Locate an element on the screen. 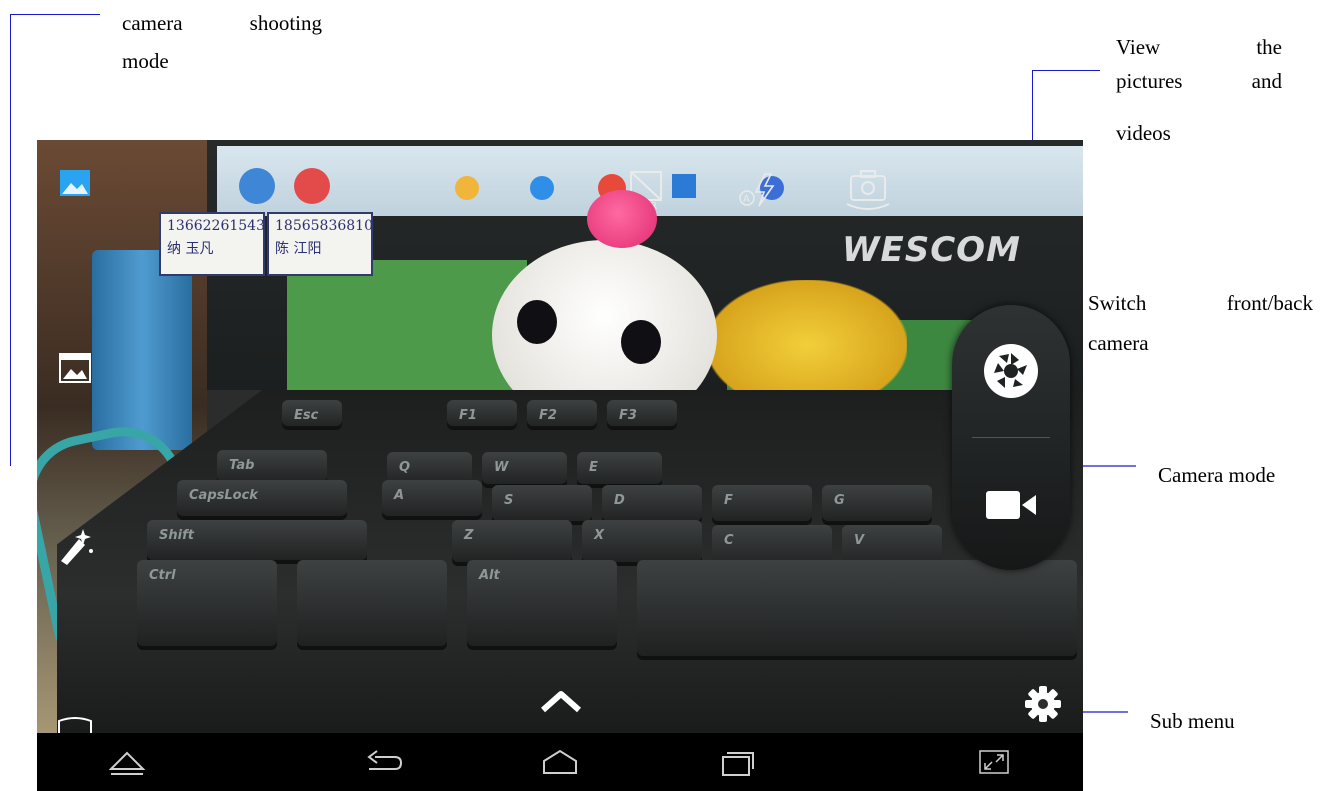 The height and width of the screenshot is (791, 1329). home-icon is located at coordinates (560, 762).